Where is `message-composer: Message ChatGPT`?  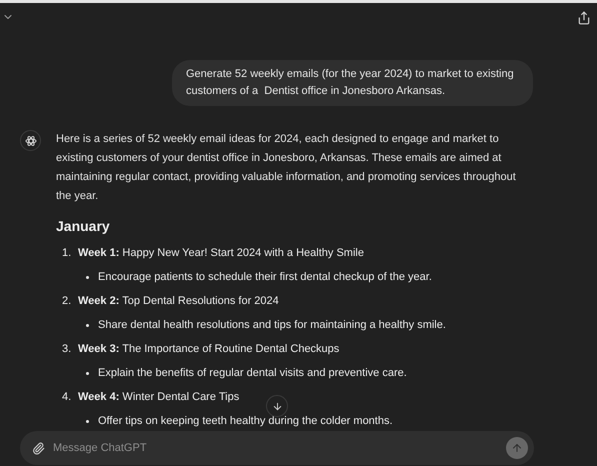
message-composer: Message ChatGPT is located at coordinates (277, 448).